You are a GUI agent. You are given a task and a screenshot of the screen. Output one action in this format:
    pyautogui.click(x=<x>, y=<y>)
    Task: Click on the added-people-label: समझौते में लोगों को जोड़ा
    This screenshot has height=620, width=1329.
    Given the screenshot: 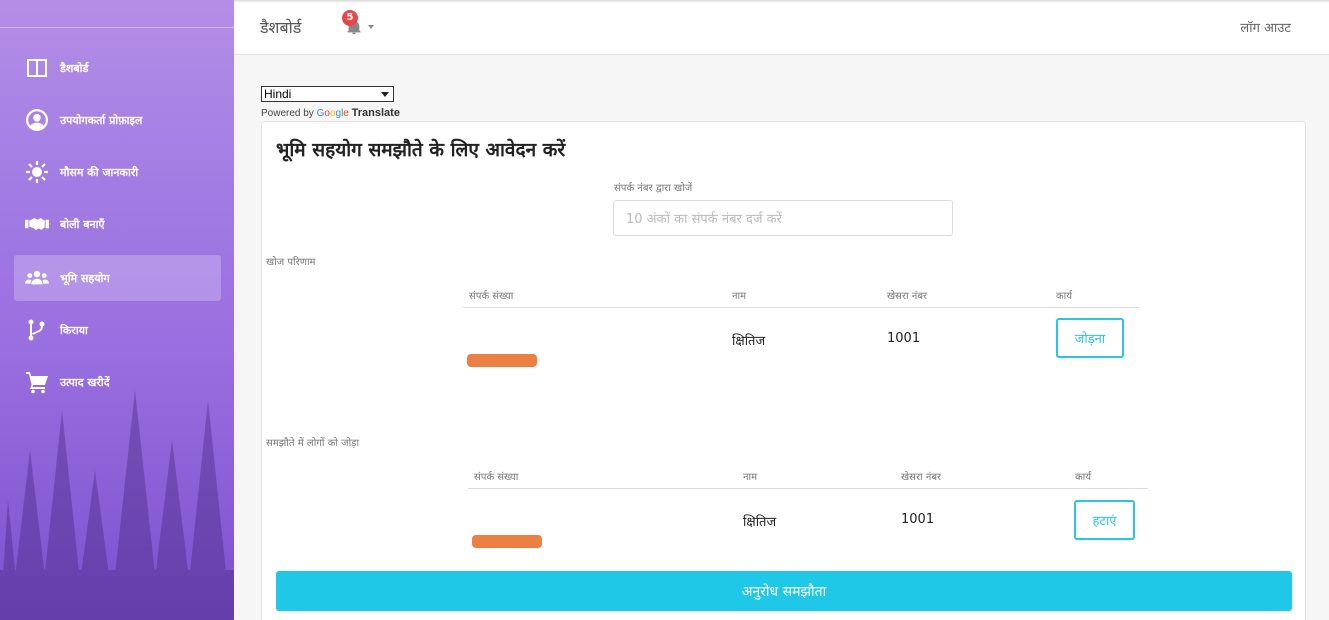 What is the action you would take?
    pyautogui.click(x=313, y=443)
    